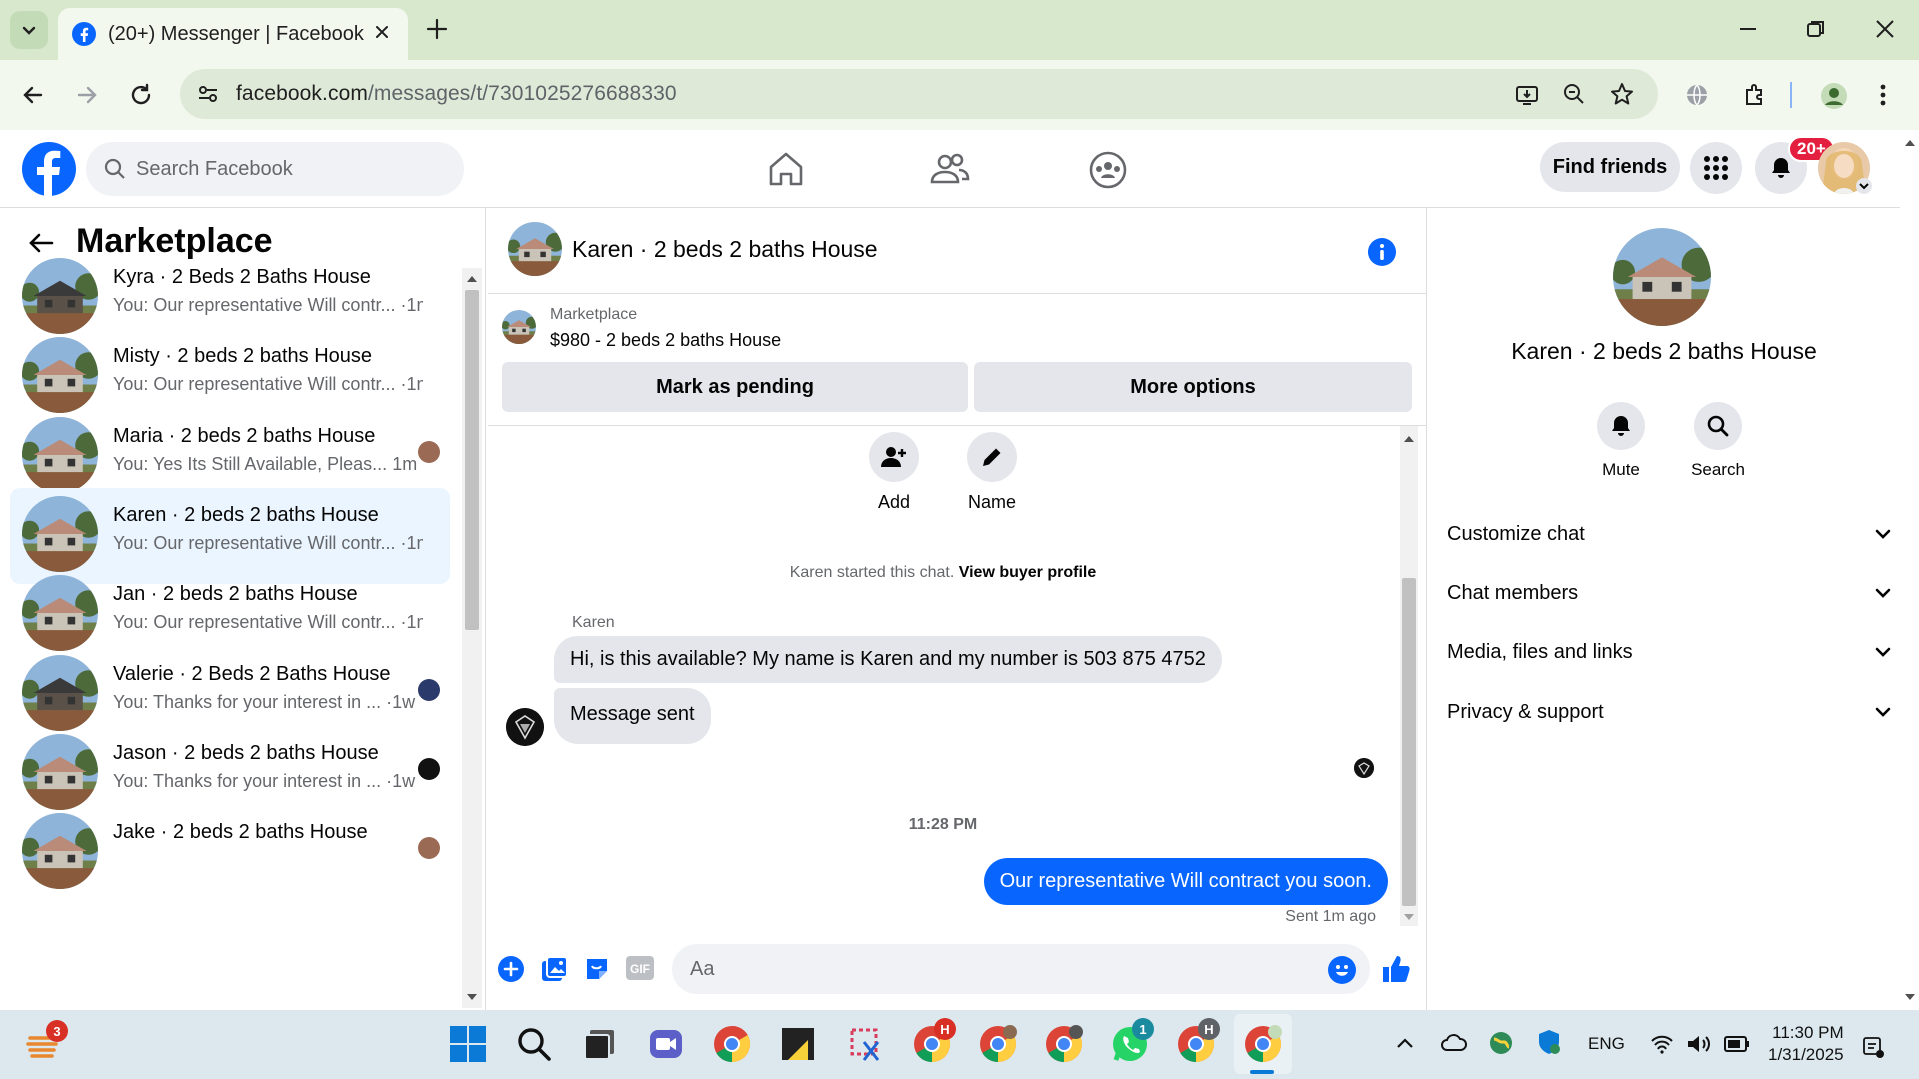 The height and width of the screenshot is (1079, 1919). What do you see at coordinates (1716, 168) in the screenshot?
I see `menu-grid-button` at bounding box center [1716, 168].